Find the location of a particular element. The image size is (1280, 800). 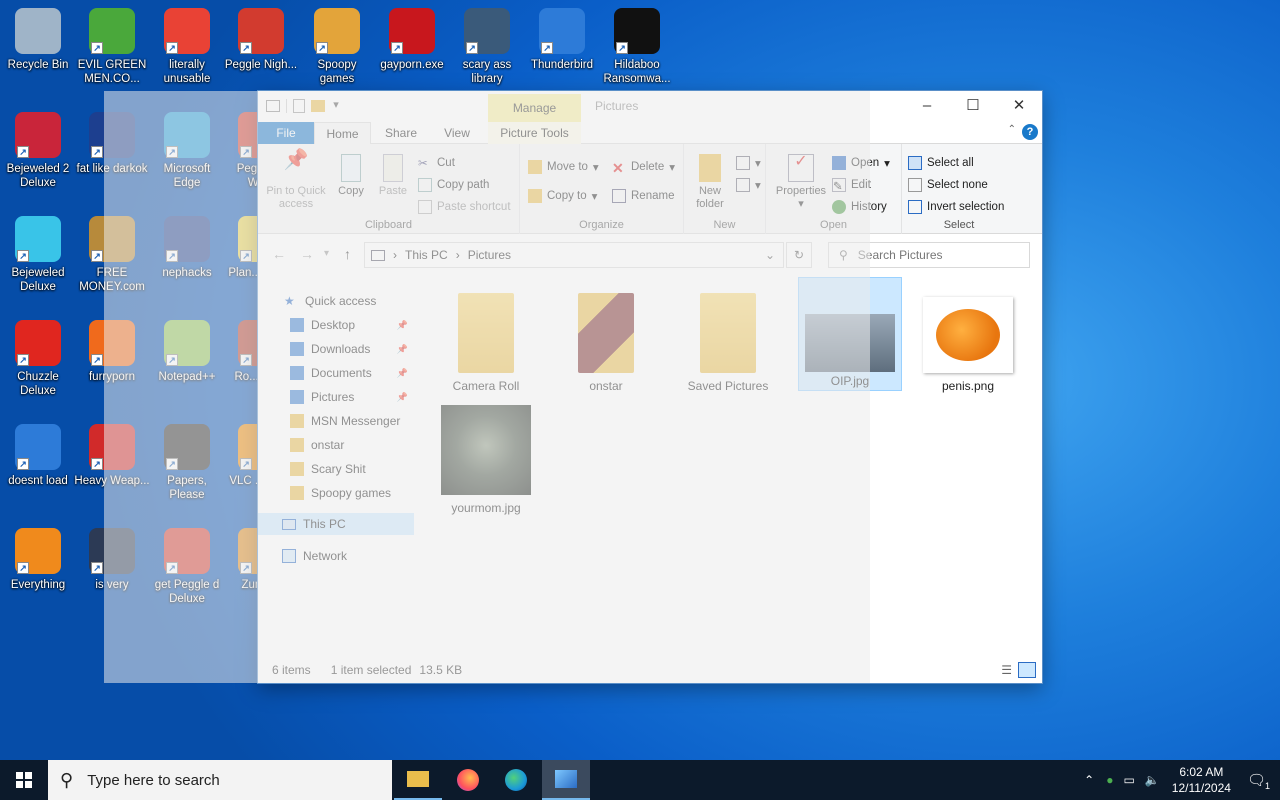

address-dropdown-icon: ⌄ is located at coordinates (770, 255).